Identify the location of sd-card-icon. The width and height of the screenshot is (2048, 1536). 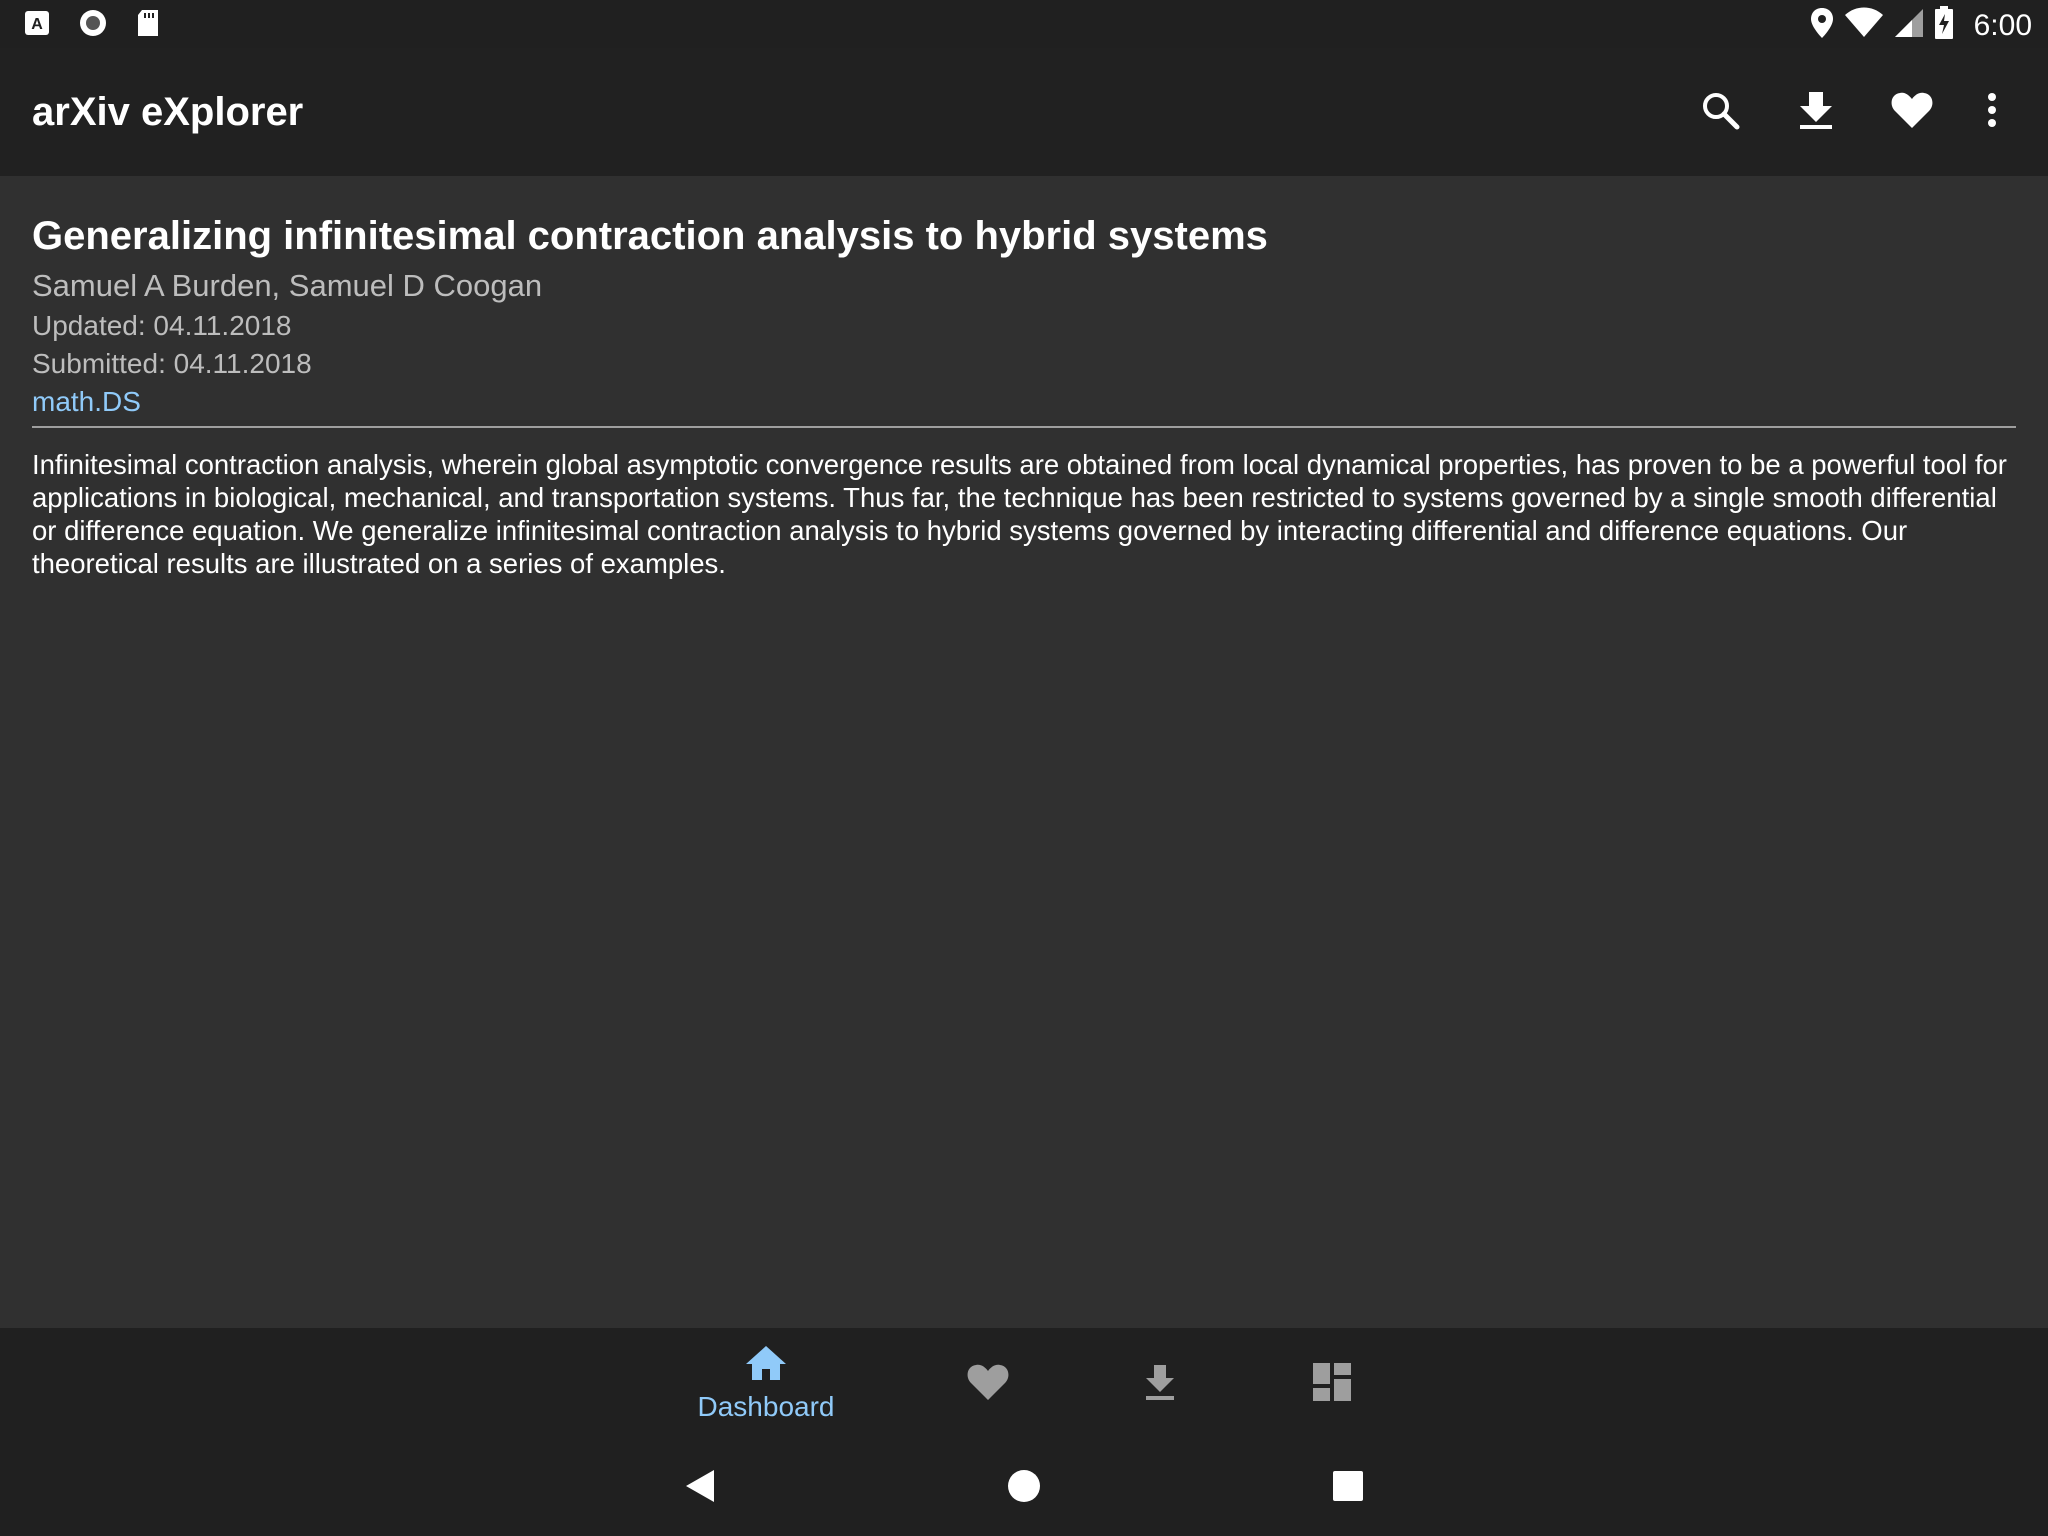
(148, 25).